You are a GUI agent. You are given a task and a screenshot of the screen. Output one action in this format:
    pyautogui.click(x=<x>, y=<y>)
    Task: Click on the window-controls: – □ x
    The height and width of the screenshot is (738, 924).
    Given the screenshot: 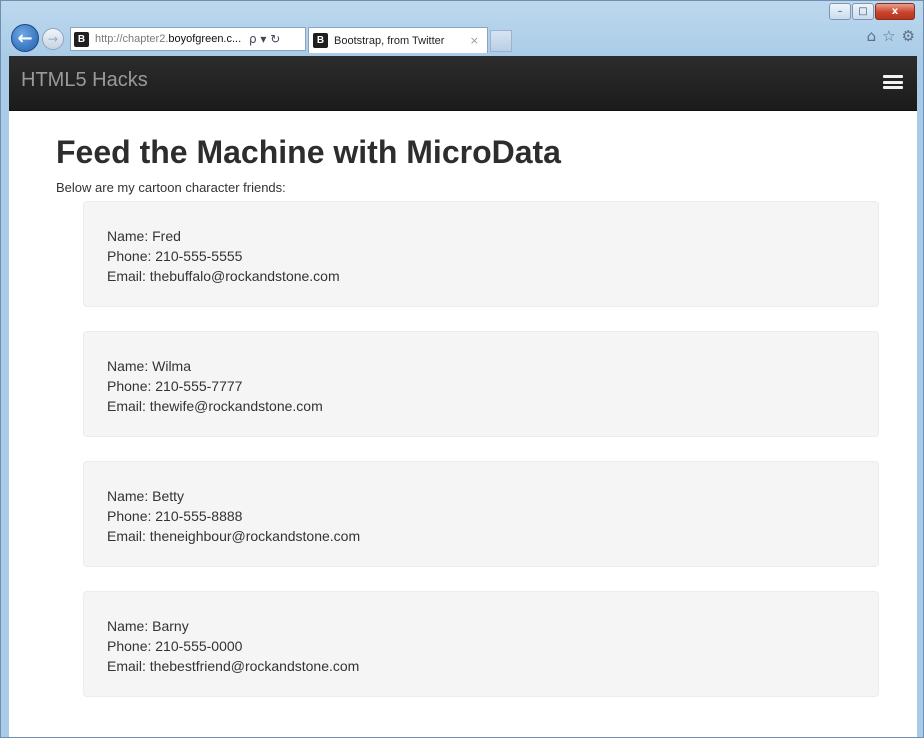 What is the action you would take?
    pyautogui.click(x=872, y=11)
    